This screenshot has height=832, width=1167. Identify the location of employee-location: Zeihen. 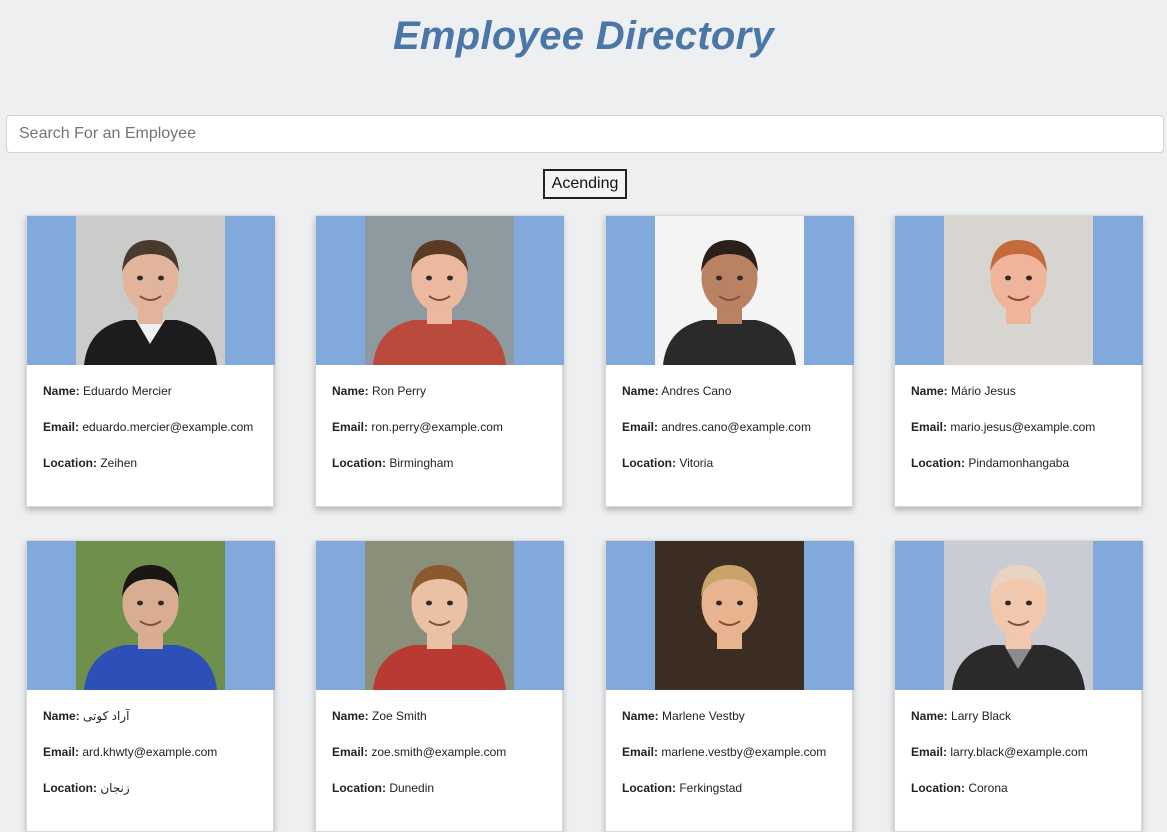
(119, 463).